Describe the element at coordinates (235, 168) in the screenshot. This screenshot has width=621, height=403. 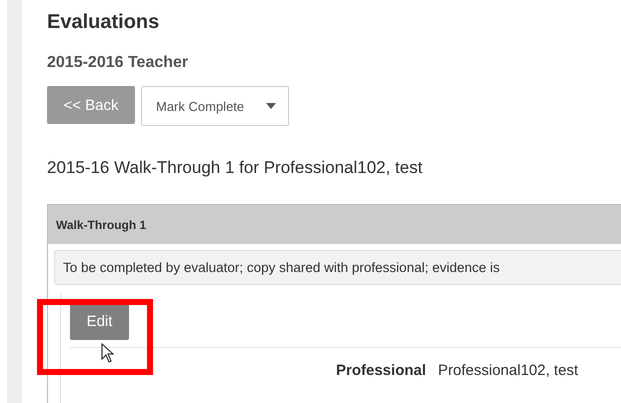
I see `evaluation-title: 2015-16 Walk-Through 1 for Professional102, test` at that location.